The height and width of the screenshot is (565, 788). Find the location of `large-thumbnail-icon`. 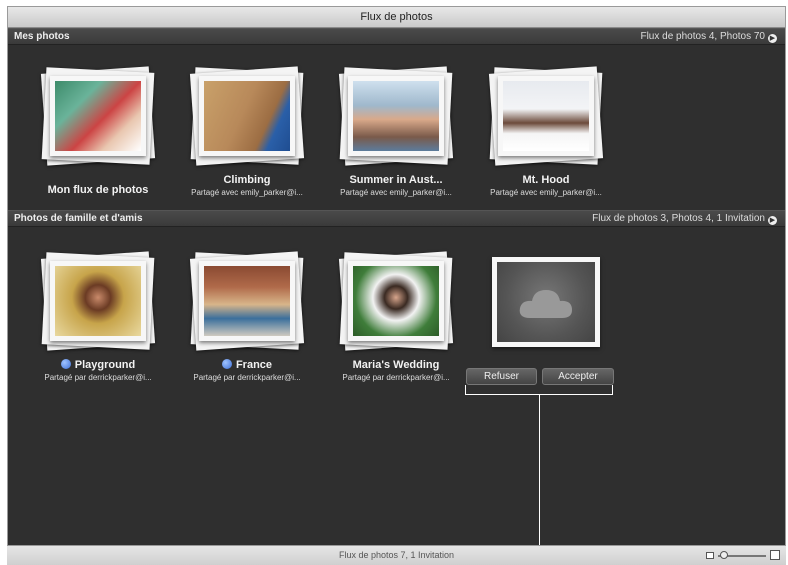

large-thumbnail-icon is located at coordinates (775, 555).